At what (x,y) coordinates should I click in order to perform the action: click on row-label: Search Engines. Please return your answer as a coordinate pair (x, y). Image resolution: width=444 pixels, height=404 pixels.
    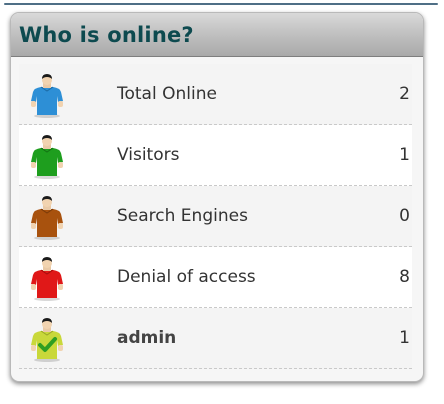
    Looking at the image, I should click on (182, 216).